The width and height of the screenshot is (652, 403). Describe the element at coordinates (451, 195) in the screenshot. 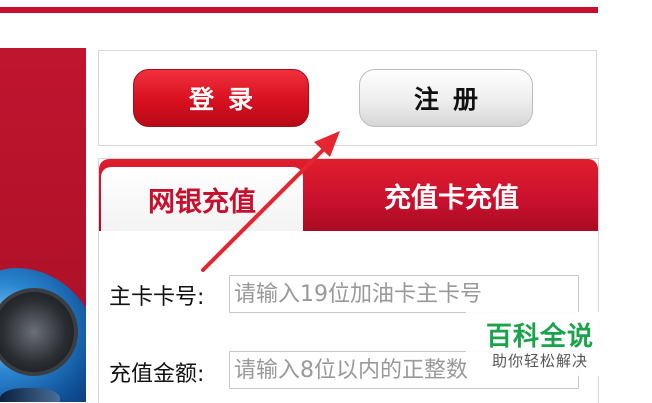

I see `tab-card-recharge: 充值卡充值` at that location.